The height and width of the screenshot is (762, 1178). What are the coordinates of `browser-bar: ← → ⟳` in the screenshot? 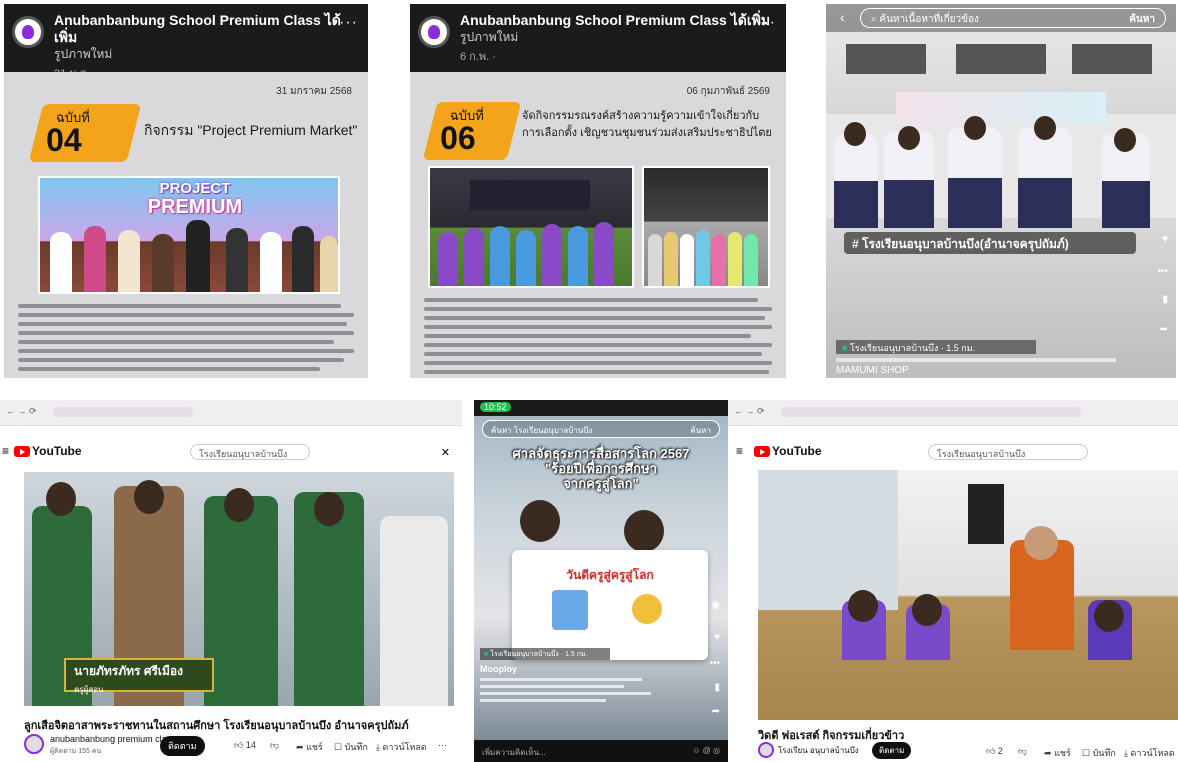 It's located at (231, 413).